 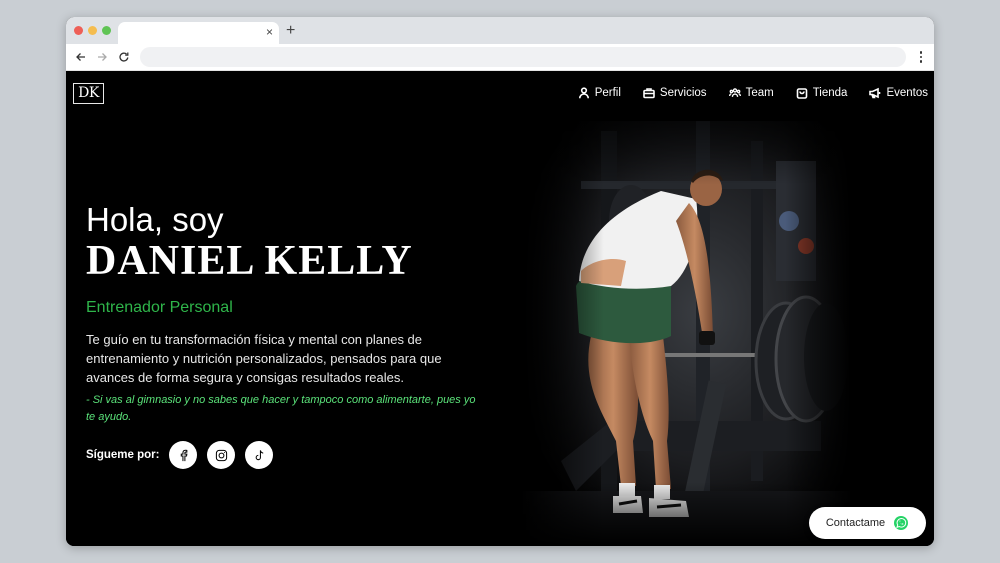 What do you see at coordinates (269, 32) in the screenshot?
I see `tab-close-icon: ×` at bounding box center [269, 32].